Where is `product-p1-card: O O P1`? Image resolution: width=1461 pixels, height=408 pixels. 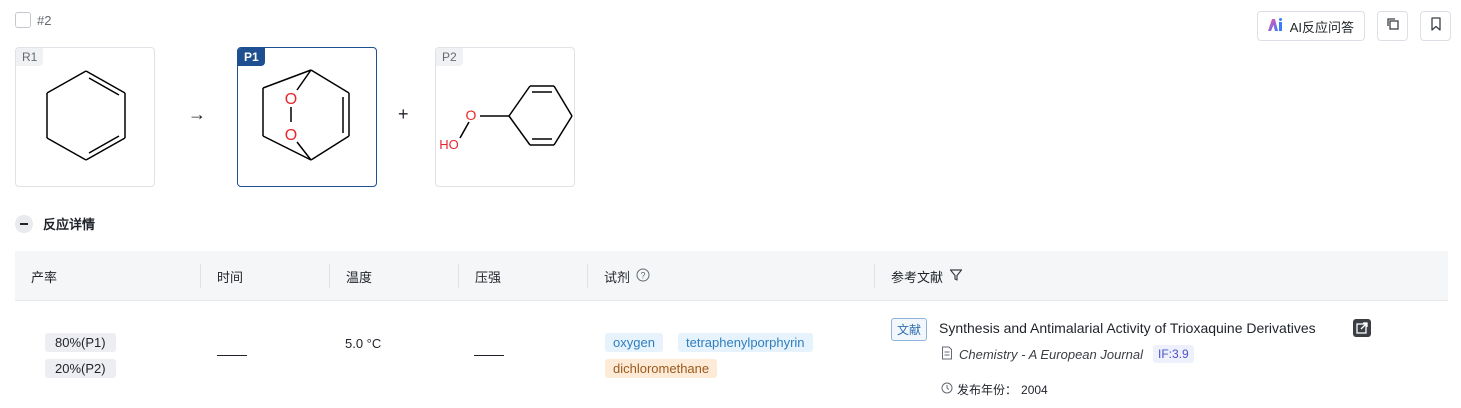
product-p1-card: O O P1 is located at coordinates (307, 117).